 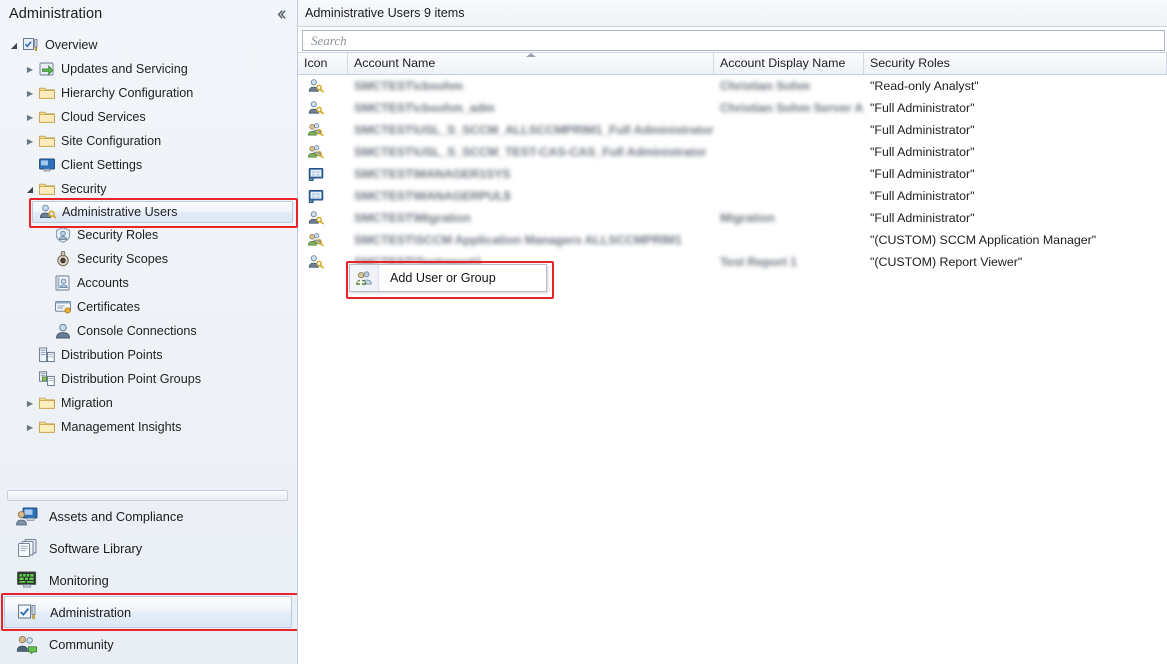 What do you see at coordinates (31, 45) in the screenshot?
I see `overview-icon` at bounding box center [31, 45].